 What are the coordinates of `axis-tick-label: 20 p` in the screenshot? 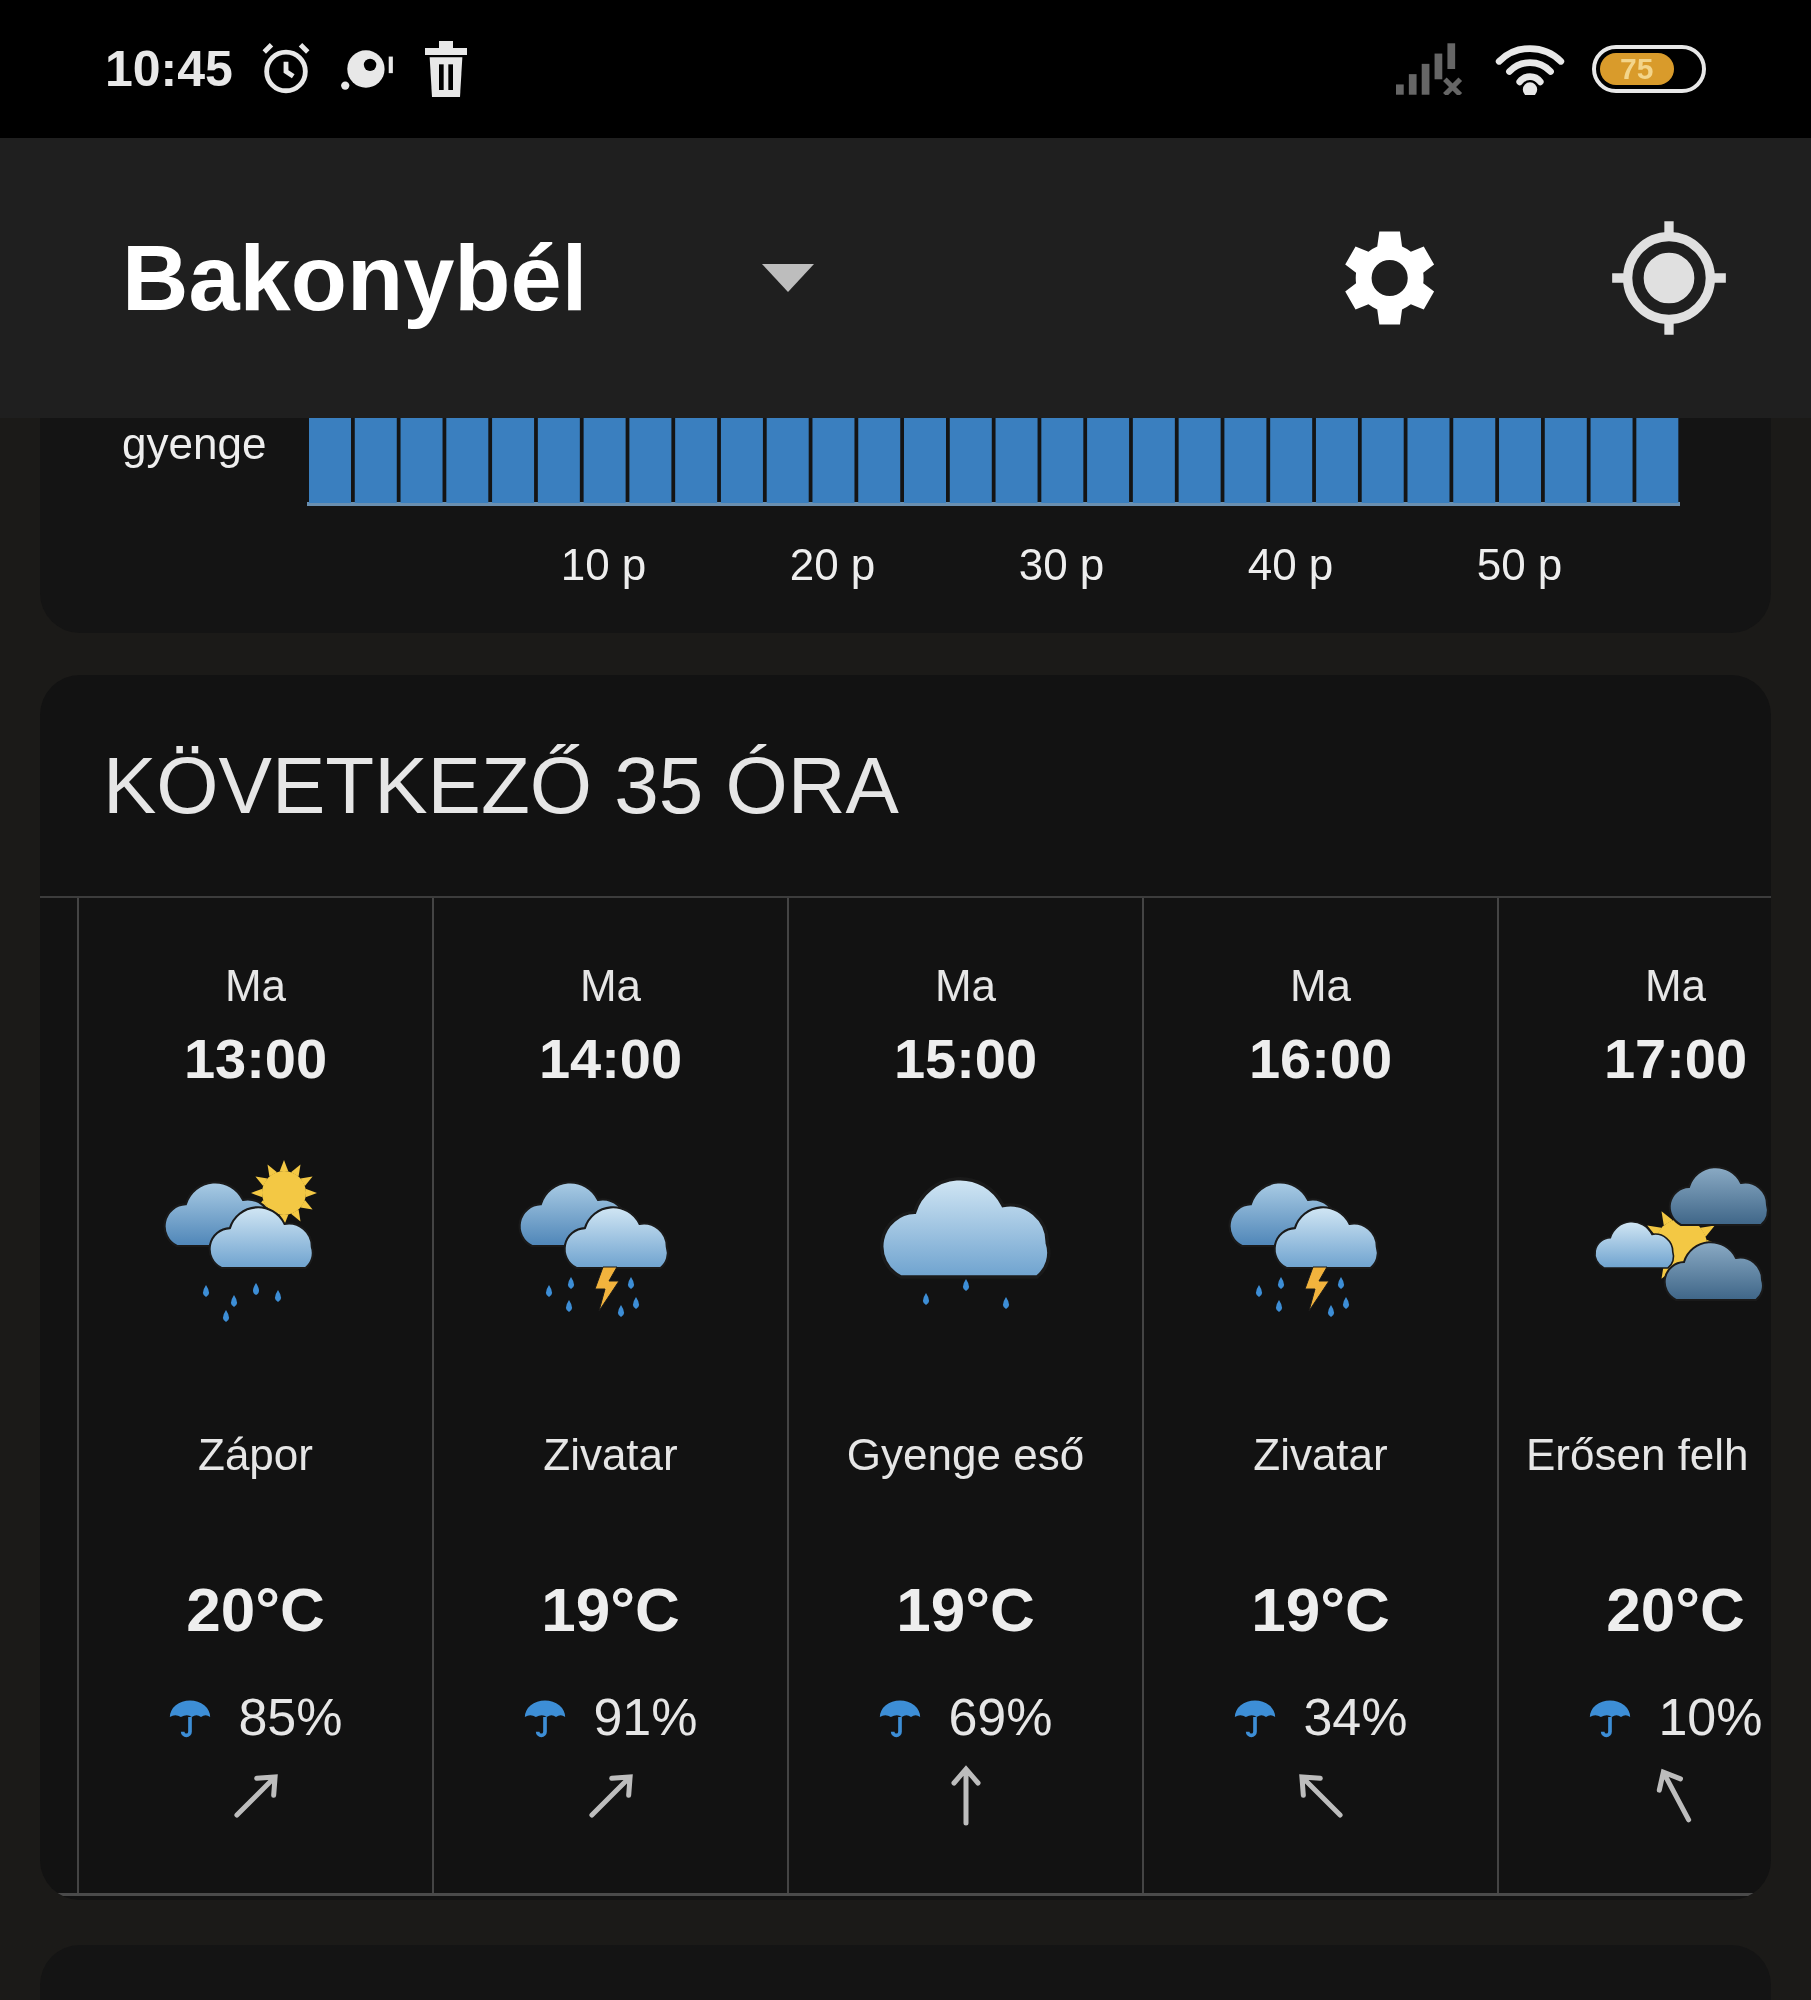 It's located at (832, 565).